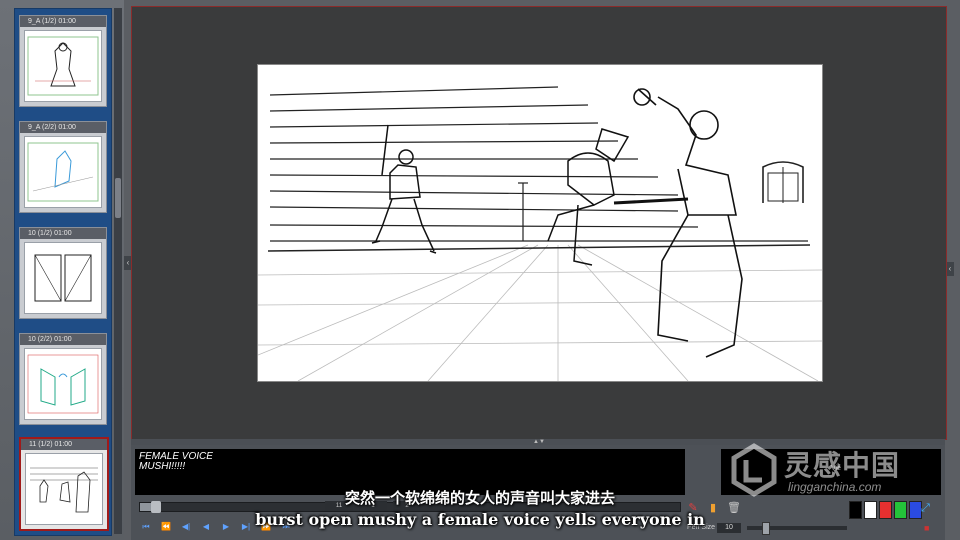 This screenshot has height=540, width=960. Describe the element at coordinates (63, 233) in the screenshot. I see `thumbnail-label: 10 (1/2) 01:00` at that location.